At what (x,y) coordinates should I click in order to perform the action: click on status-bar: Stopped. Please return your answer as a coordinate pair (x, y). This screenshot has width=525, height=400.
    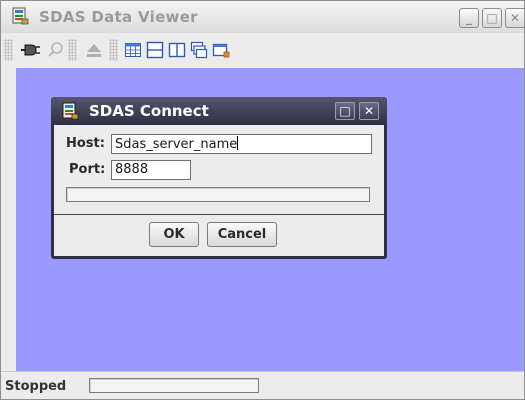
    Looking at the image, I should click on (262, 385).